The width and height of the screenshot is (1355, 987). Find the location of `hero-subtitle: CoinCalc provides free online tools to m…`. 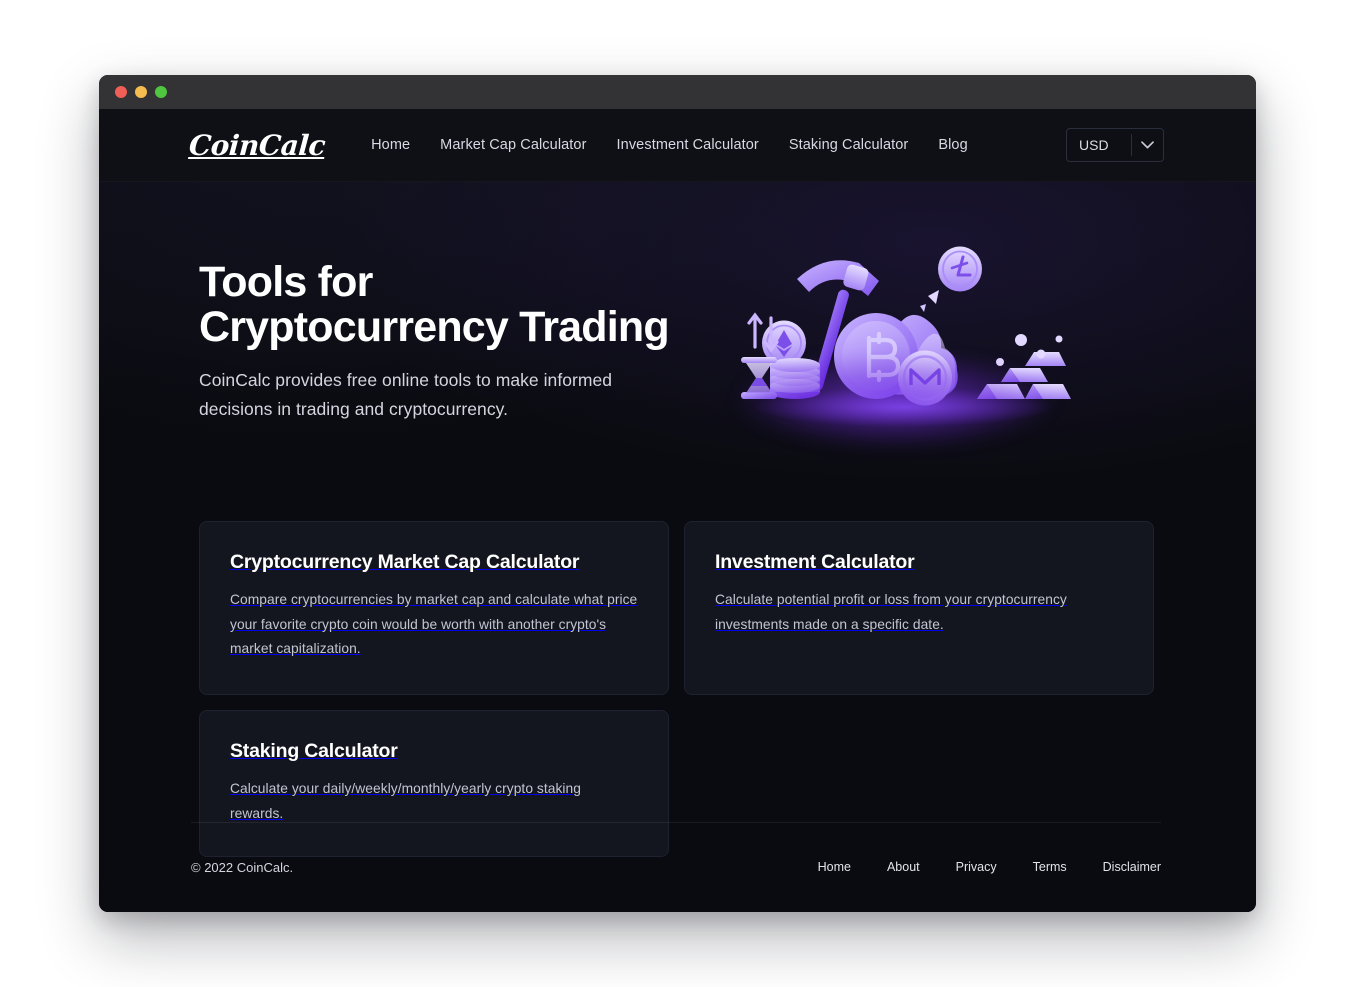

hero-subtitle: CoinCalc provides free online tools to m… is located at coordinates (406, 394).